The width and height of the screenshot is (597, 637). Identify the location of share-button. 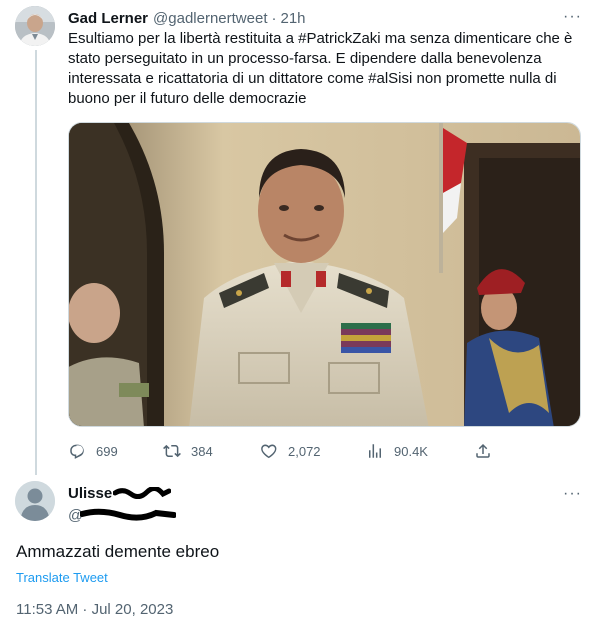
(488, 451).